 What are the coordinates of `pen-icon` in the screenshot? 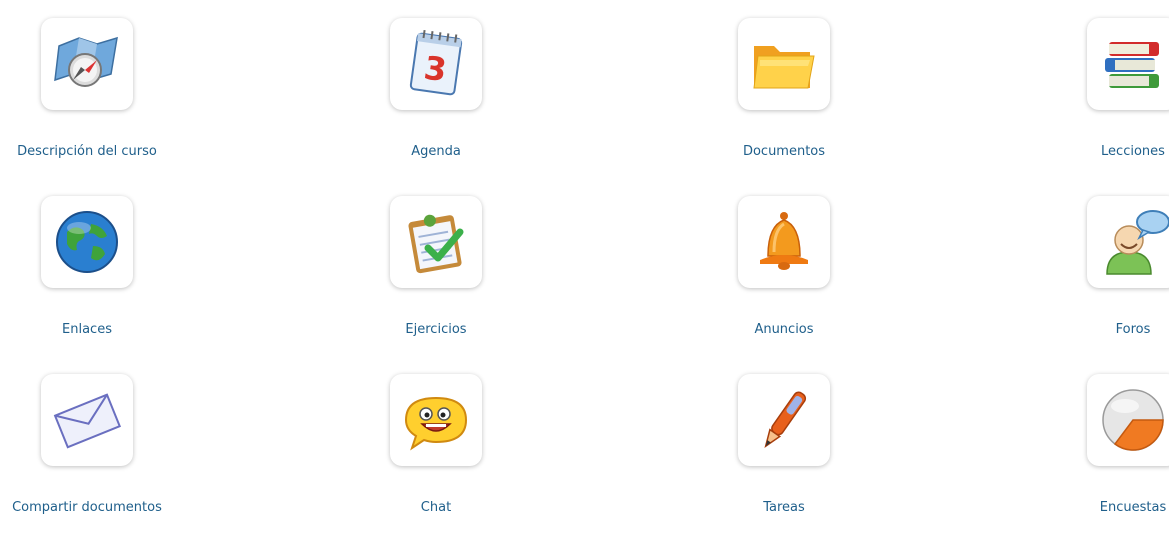 It's located at (785, 419).